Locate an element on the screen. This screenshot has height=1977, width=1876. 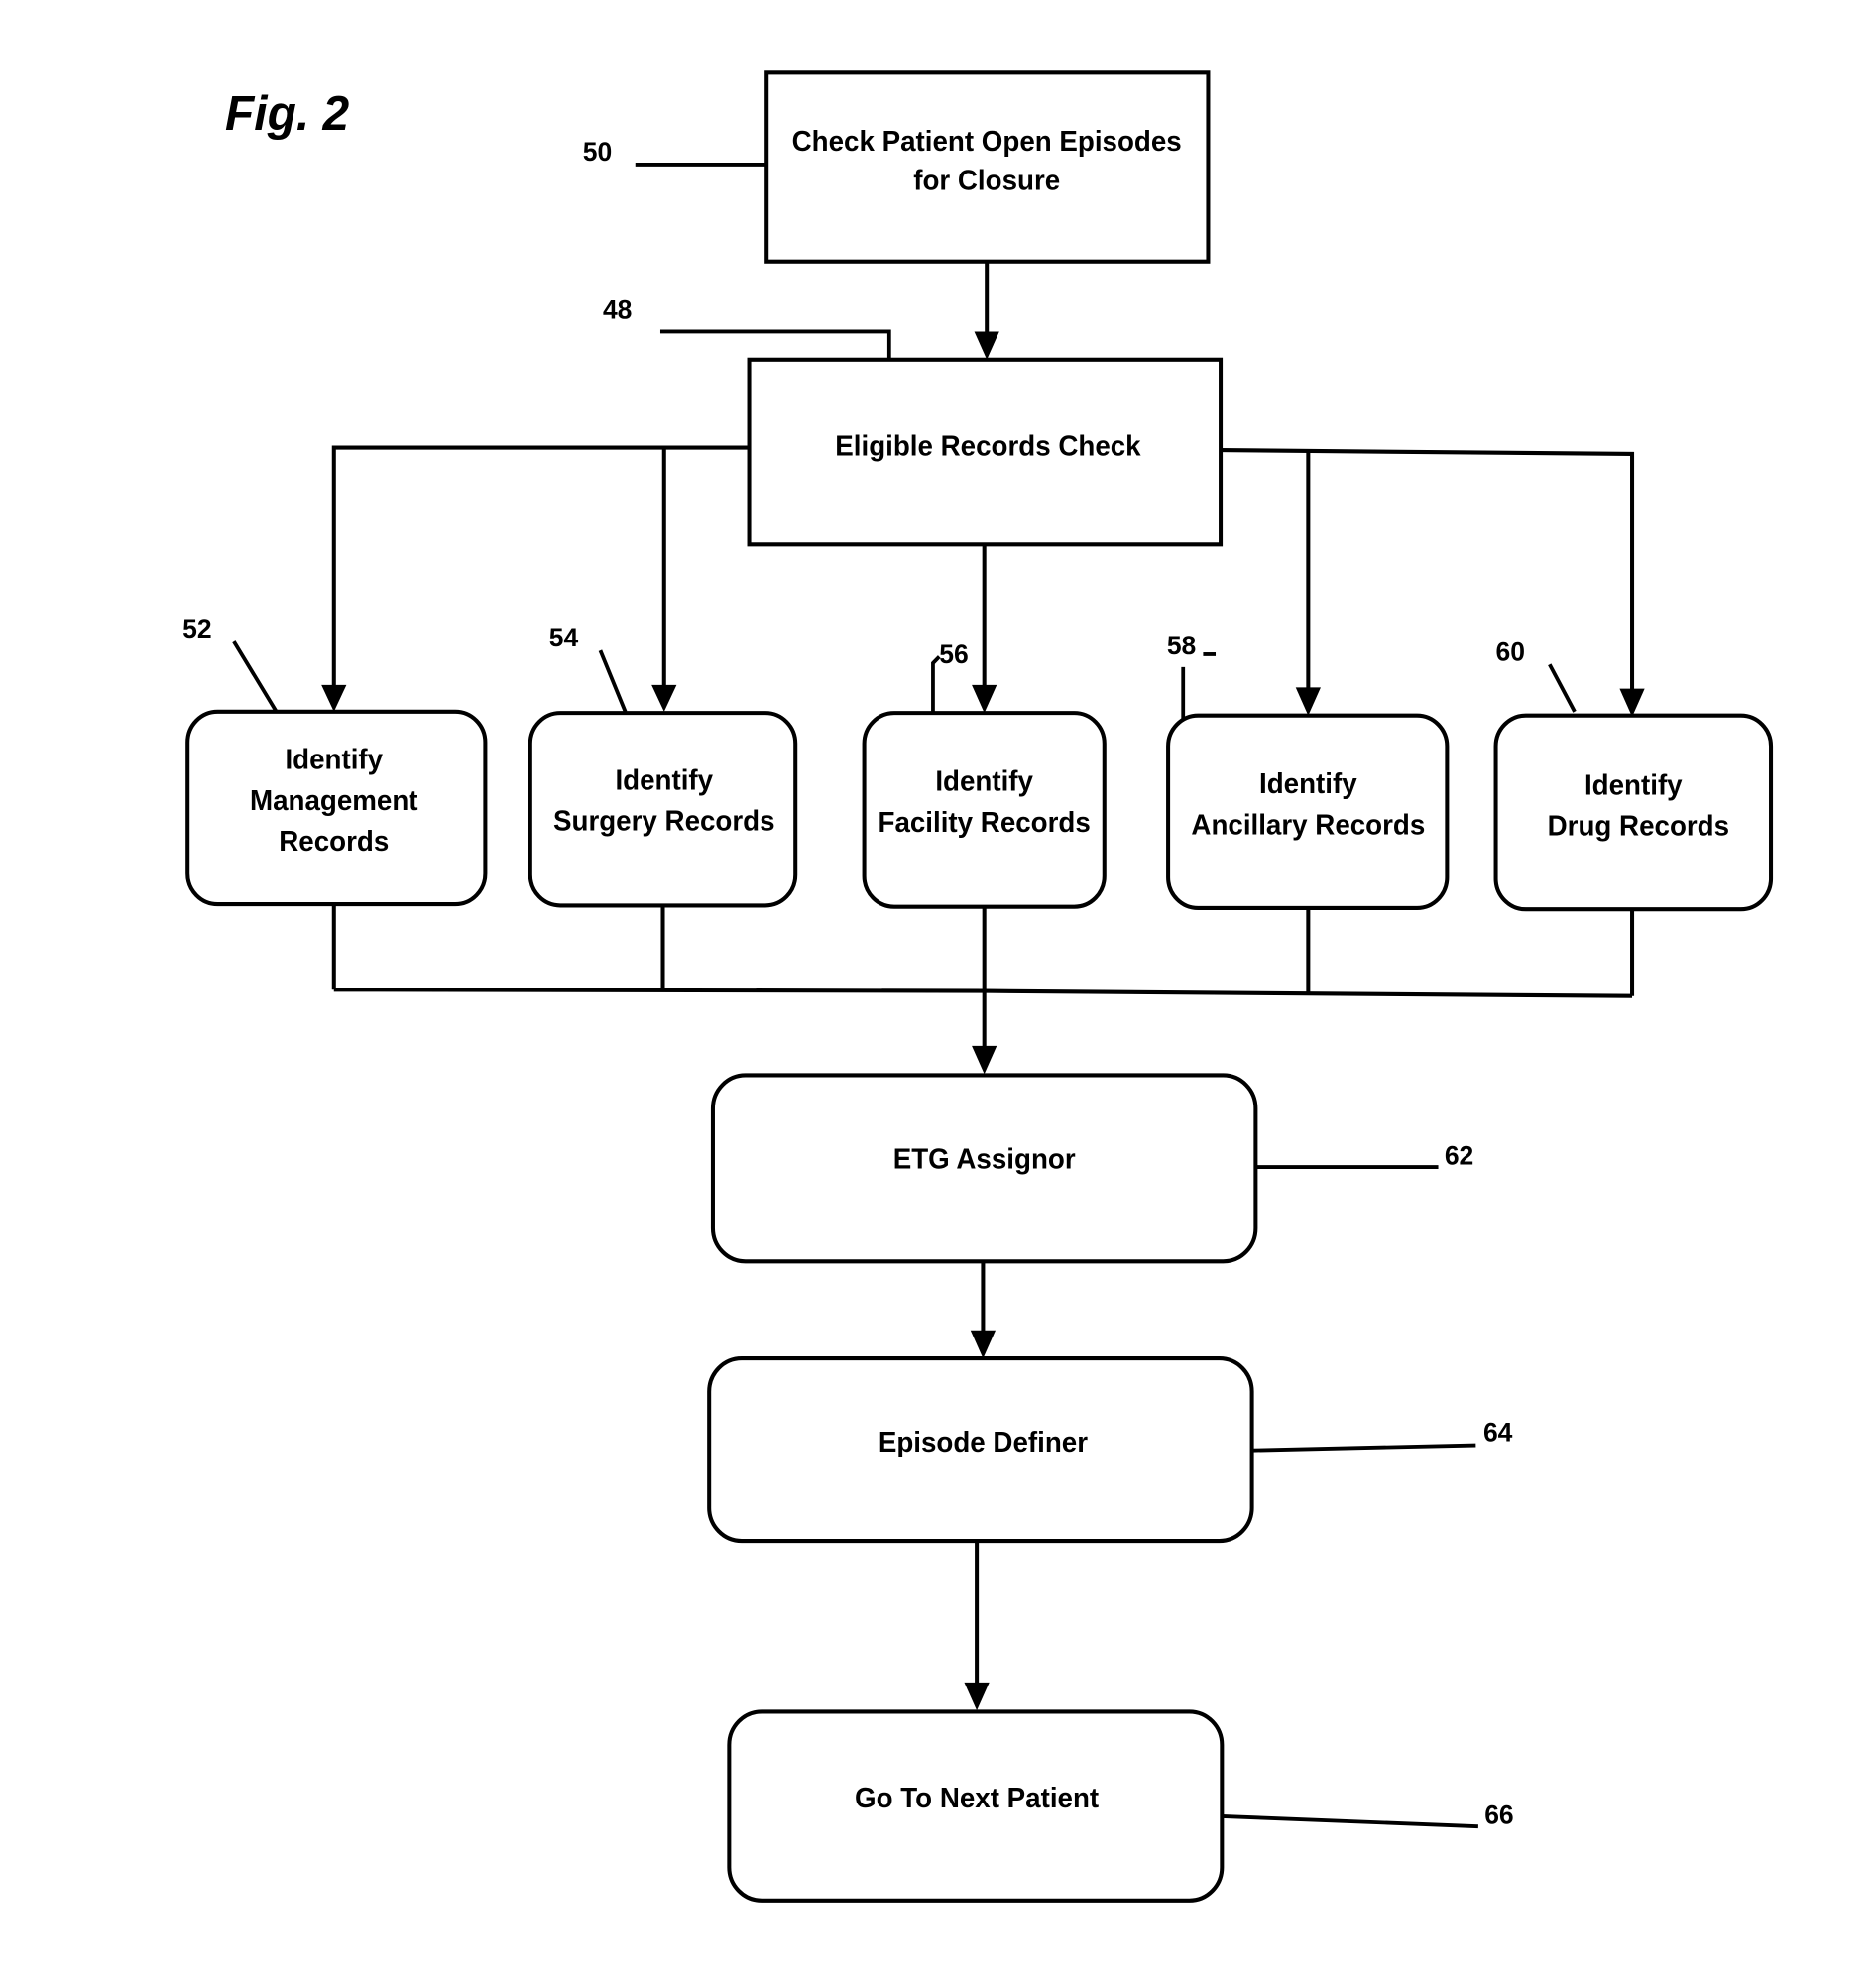
node-identify-facility-records: Identify Facility Records is located at coordinates (984, 810).